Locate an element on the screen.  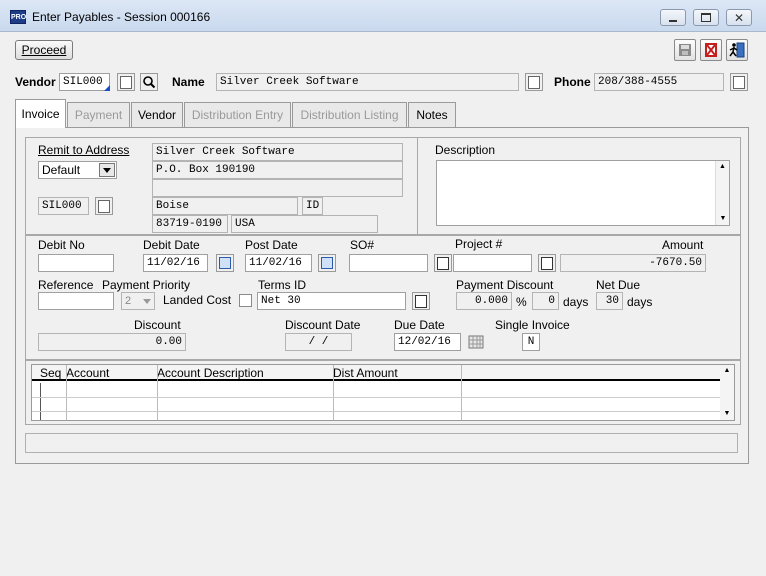
grid-column-divider is located at coordinates (40, 401).